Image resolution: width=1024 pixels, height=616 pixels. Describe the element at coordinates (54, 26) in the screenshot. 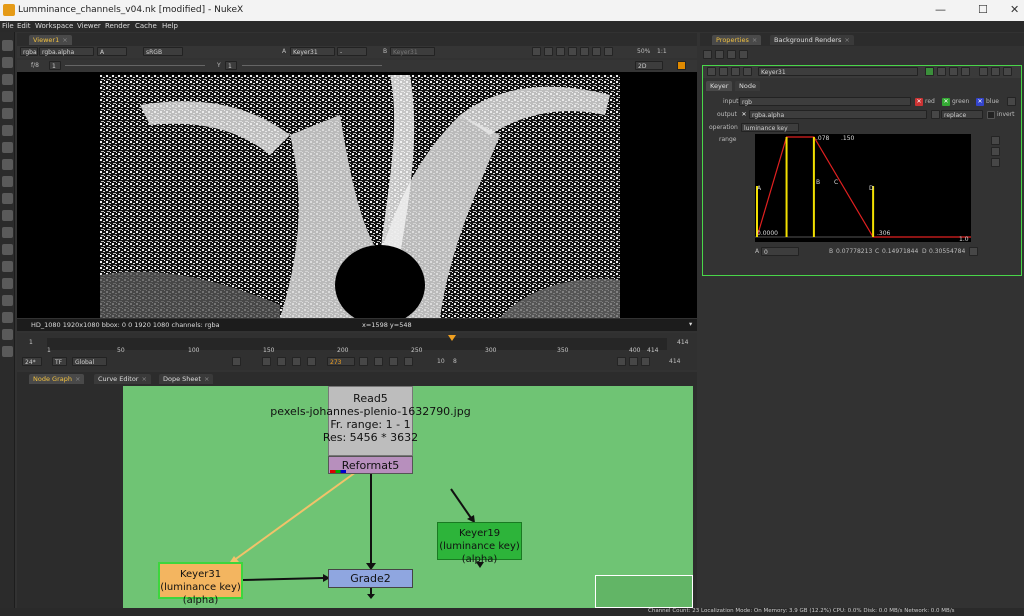

I see `menu-workspace: Workspace` at that location.